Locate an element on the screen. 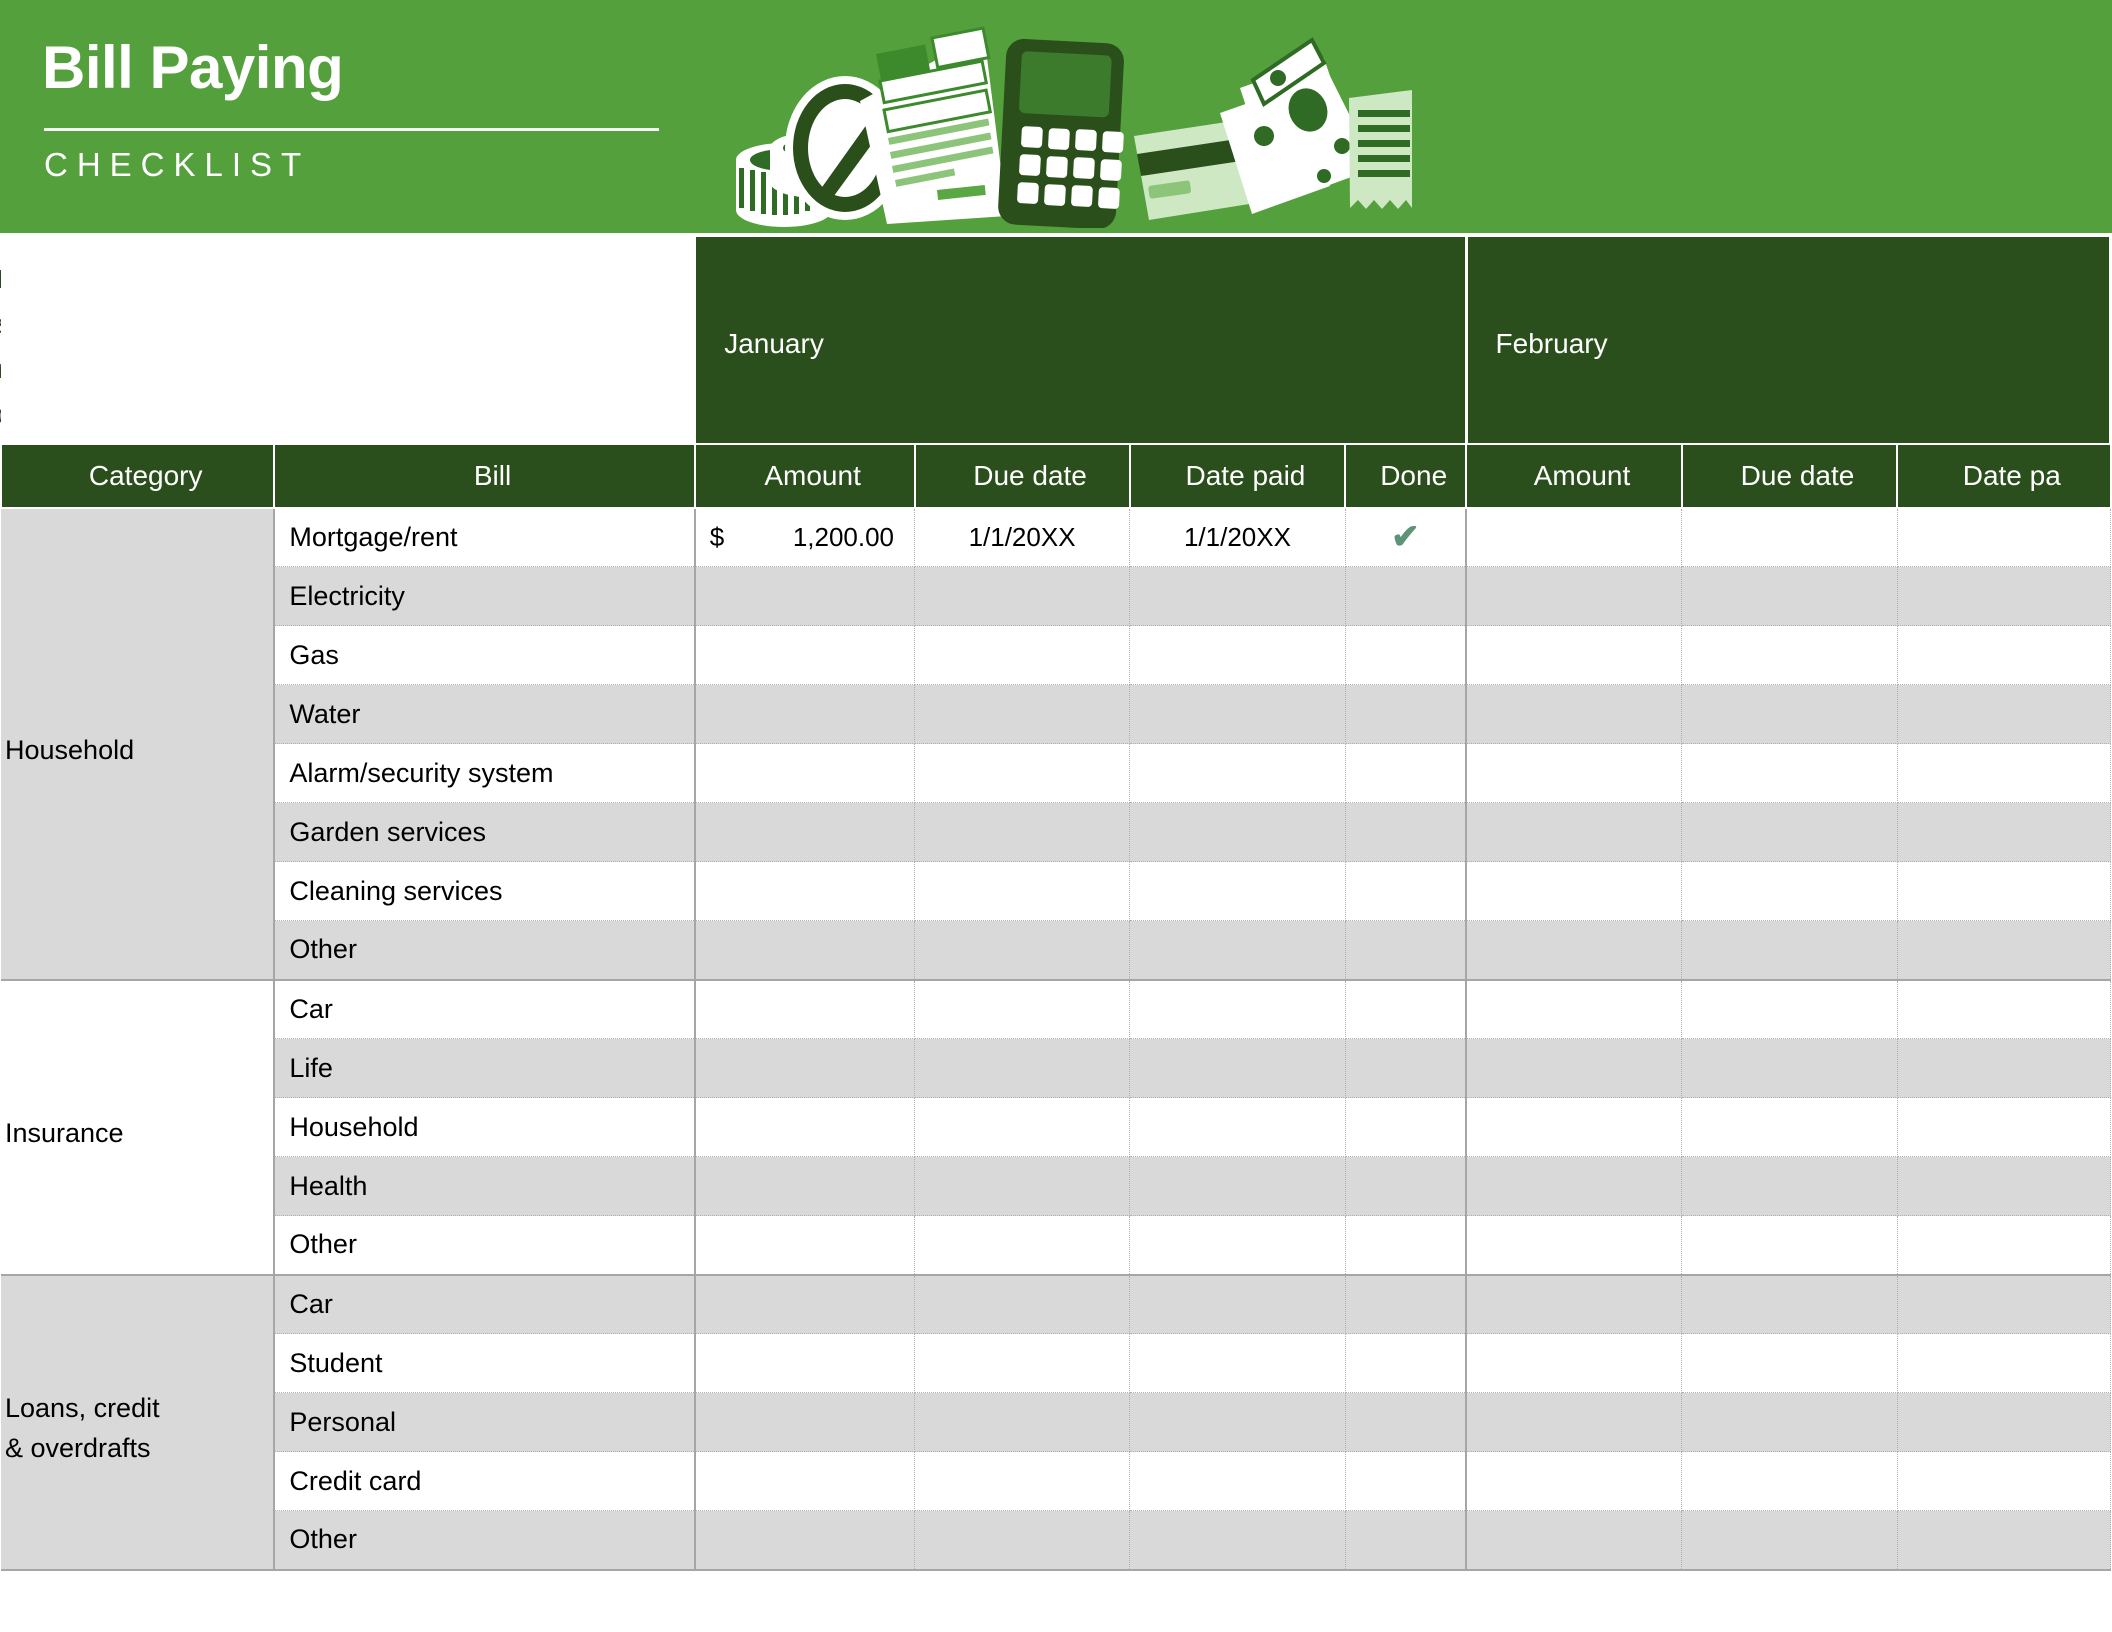 The height and width of the screenshot is (1632, 2112). bill-name-cell: Water is located at coordinates (485, 714).